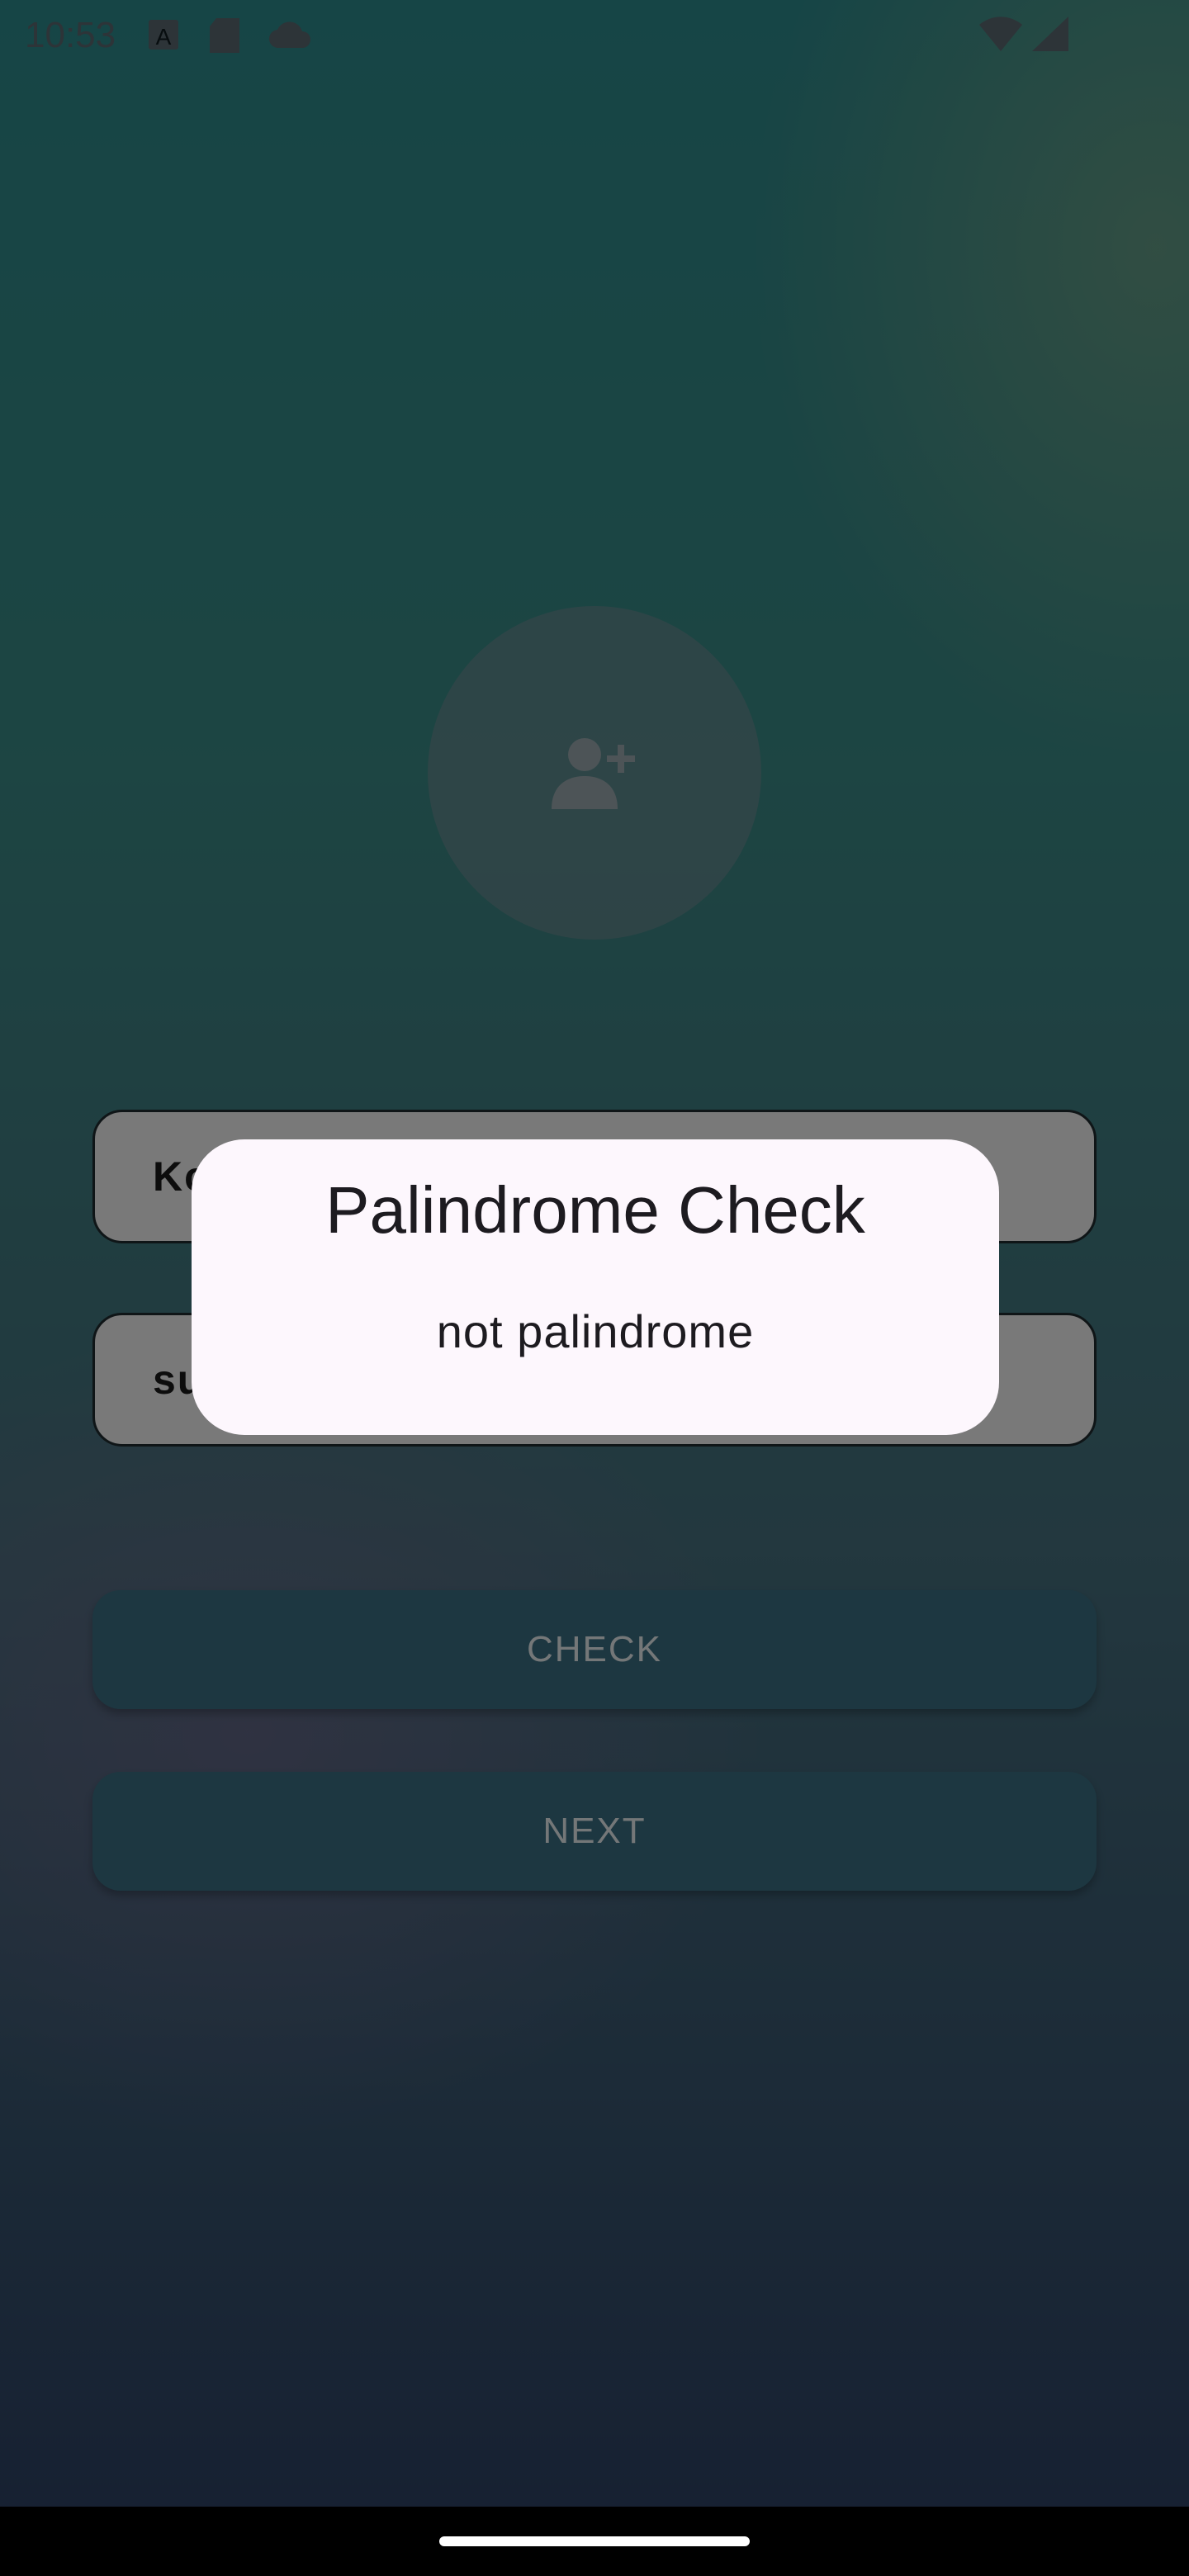 This screenshot has width=1189, height=2576. Describe the element at coordinates (595, 1210) in the screenshot. I see `dialog-title: Palindrome Check` at that location.